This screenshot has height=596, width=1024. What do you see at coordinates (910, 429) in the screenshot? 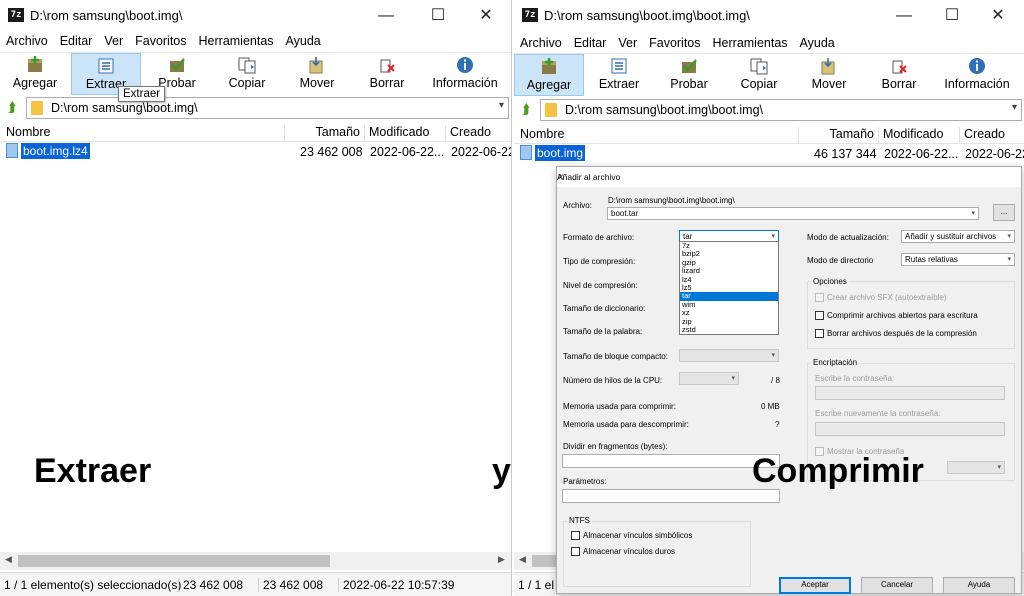
I see `password-repeat-input` at bounding box center [910, 429].